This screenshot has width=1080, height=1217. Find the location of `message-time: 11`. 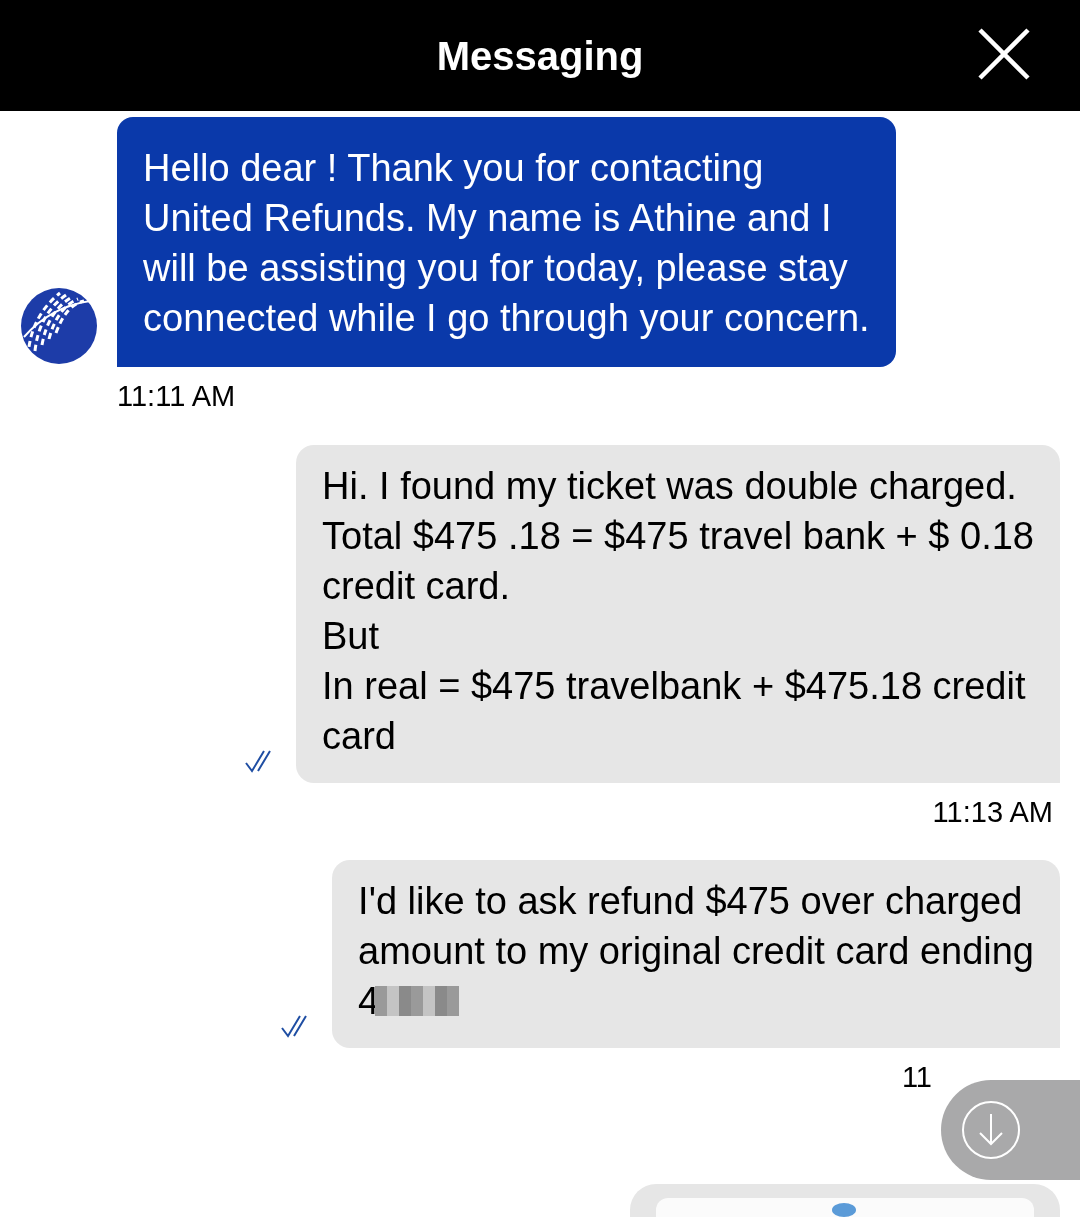

message-time: 11 is located at coordinates (916, 1077).